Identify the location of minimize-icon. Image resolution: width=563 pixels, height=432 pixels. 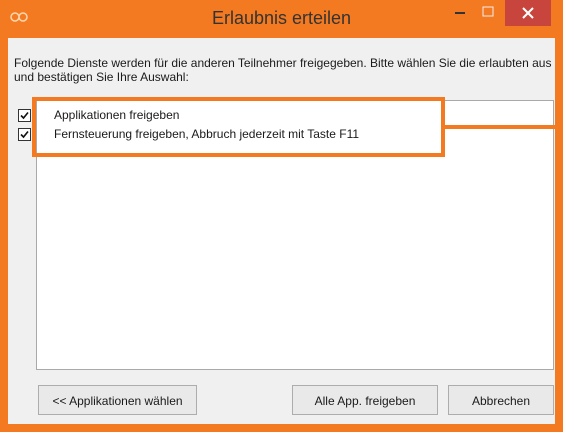
(460, 13).